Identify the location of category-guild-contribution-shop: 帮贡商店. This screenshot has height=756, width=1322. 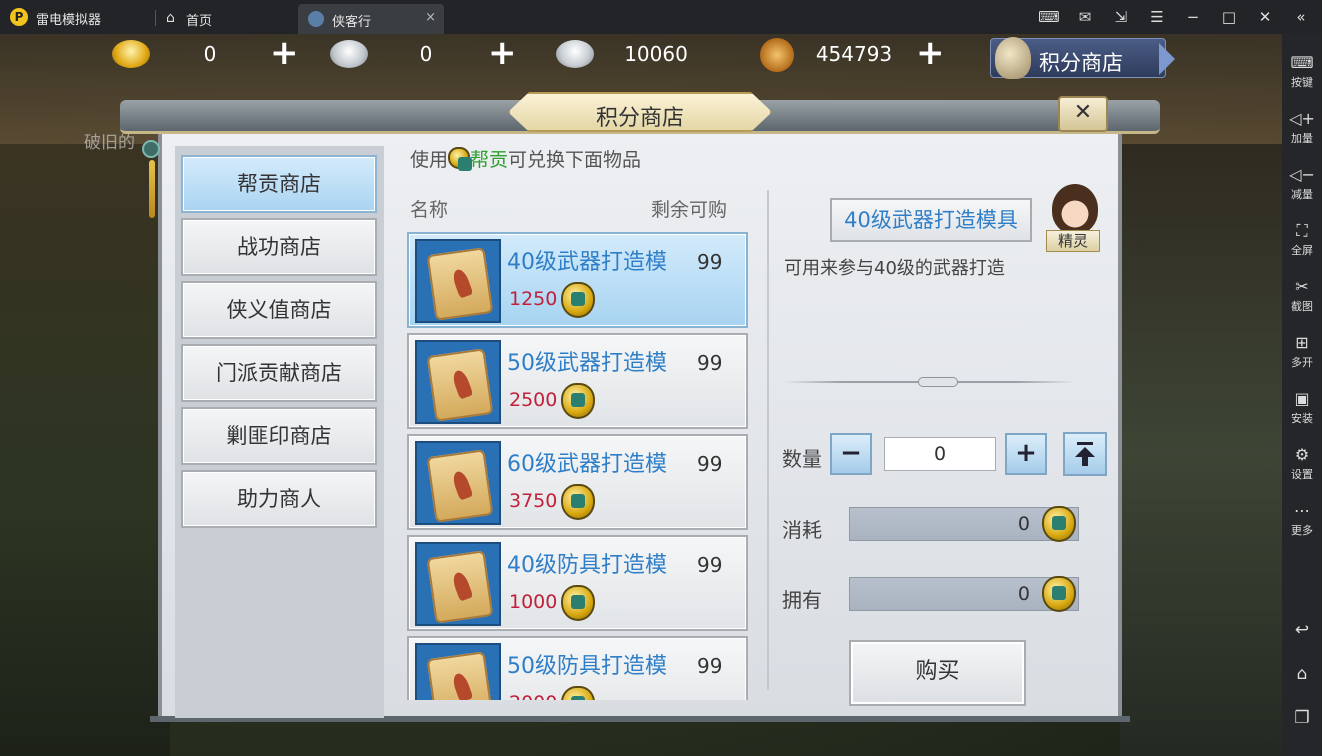
(279, 184).